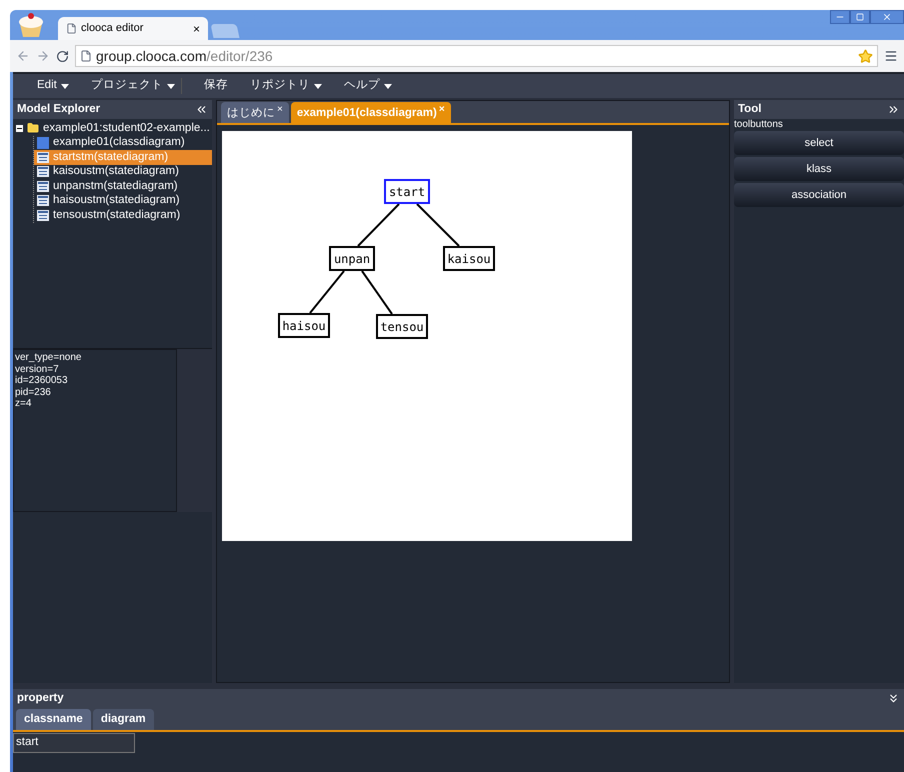 This screenshot has width=904, height=772. I want to click on info-line: ver_type=none, so click(48, 358).